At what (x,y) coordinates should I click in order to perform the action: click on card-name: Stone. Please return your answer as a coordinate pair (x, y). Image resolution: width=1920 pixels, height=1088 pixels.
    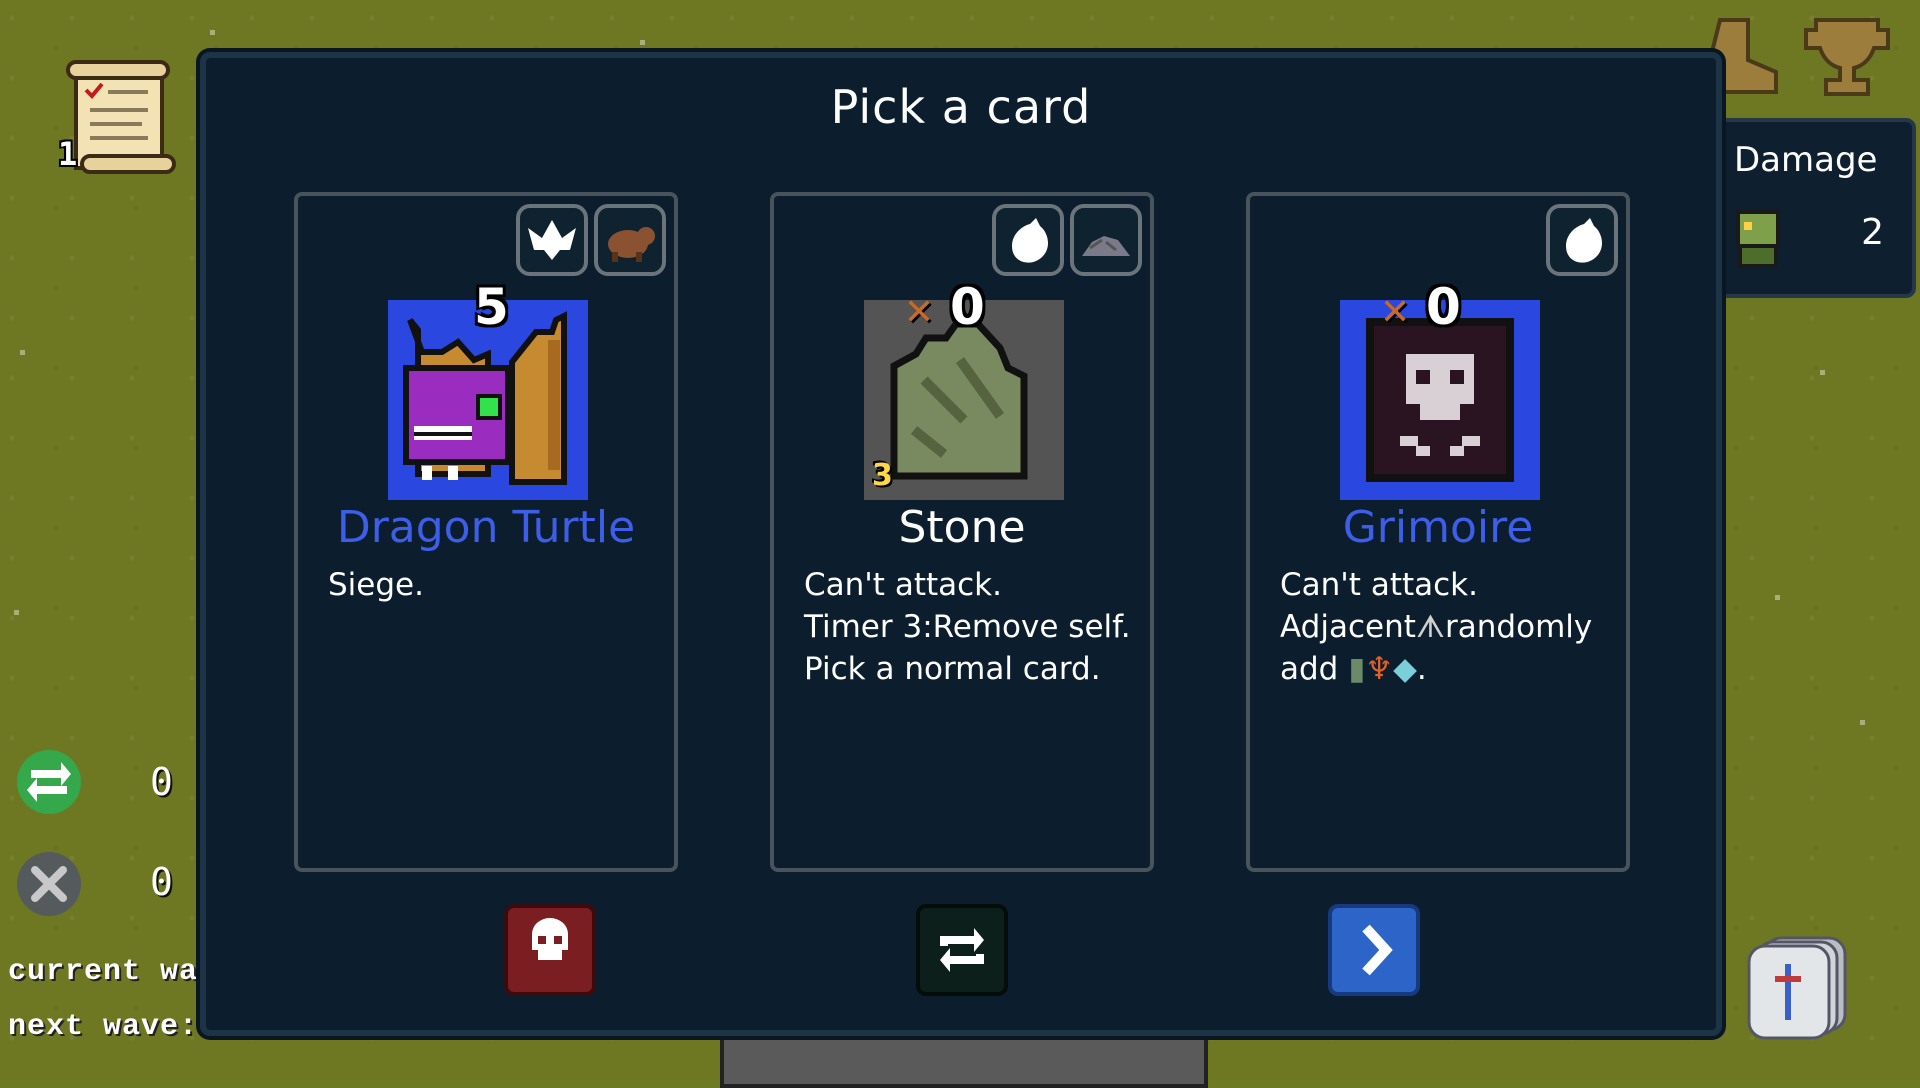
    Looking at the image, I should click on (962, 527).